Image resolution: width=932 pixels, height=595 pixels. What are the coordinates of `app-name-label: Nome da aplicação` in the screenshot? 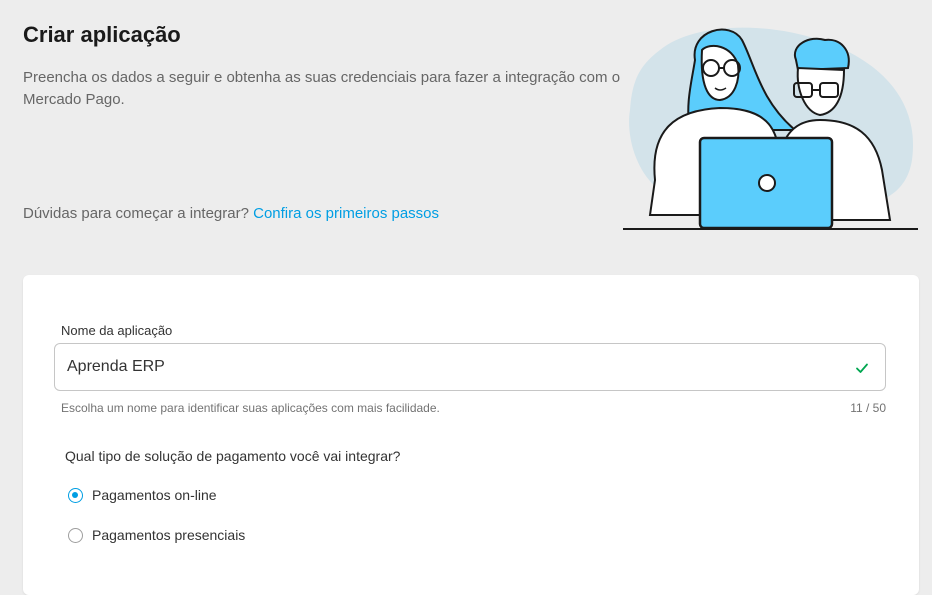 It's located at (117, 330).